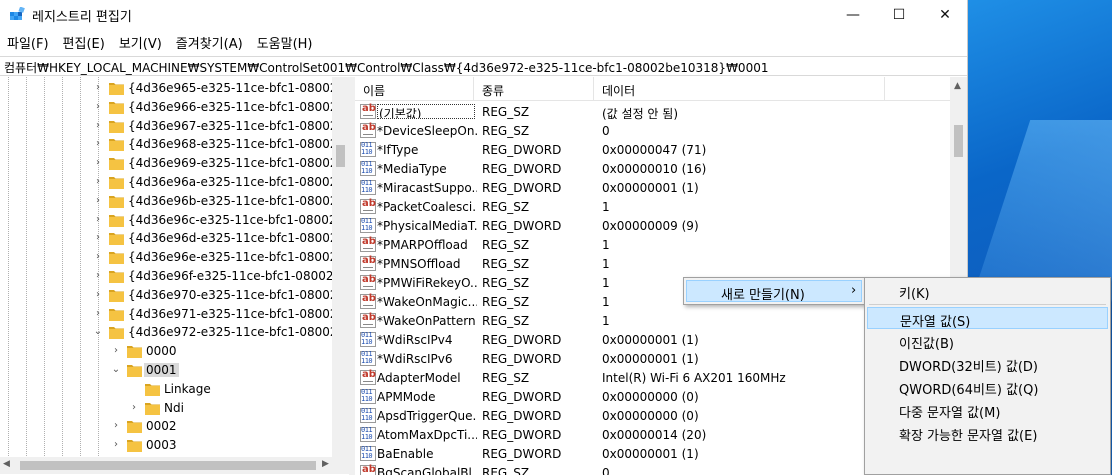 The image size is (1112, 475). Describe the element at coordinates (652, 358) in the screenshot. I see `value-row: *WdiRscIPv6 REG_DWORD 0x00000001 (1)` at that location.